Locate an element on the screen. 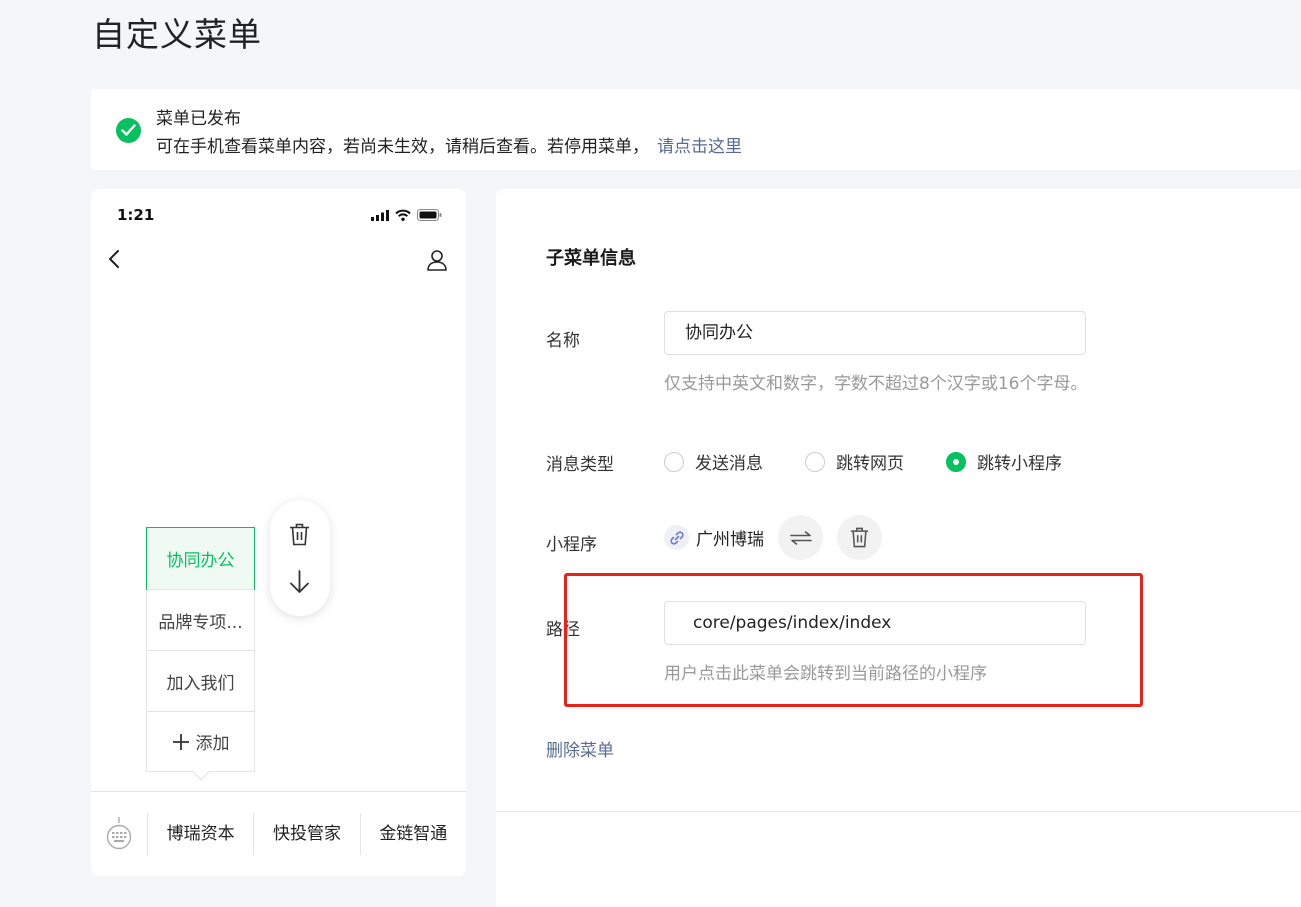 The width and height of the screenshot is (1301, 907). signal-icon is located at coordinates (380, 215).